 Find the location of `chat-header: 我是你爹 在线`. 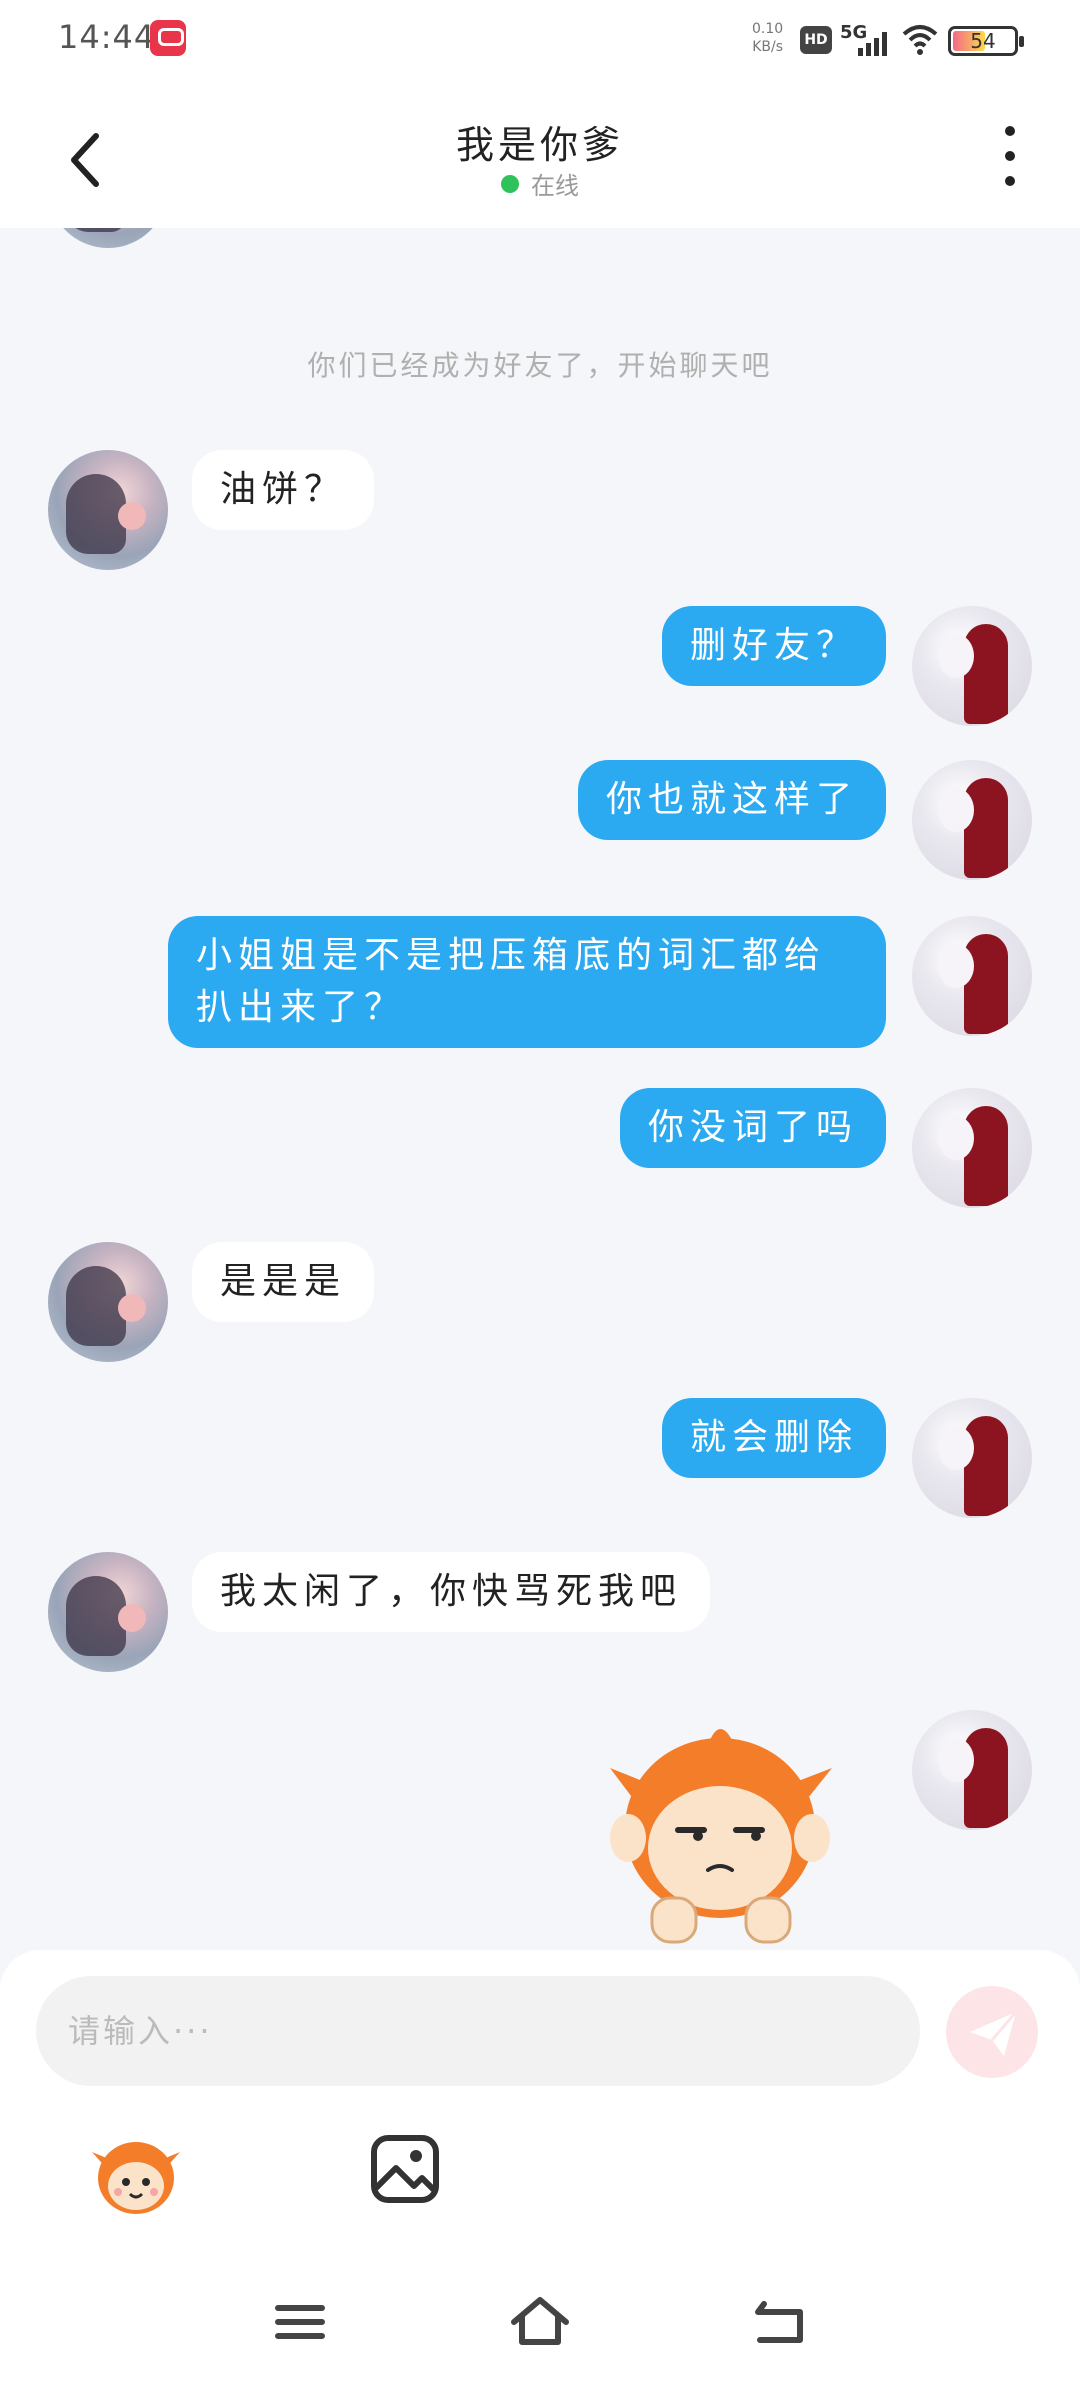

chat-header: 我是你爹 在线 is located at coordinates (540, 154).